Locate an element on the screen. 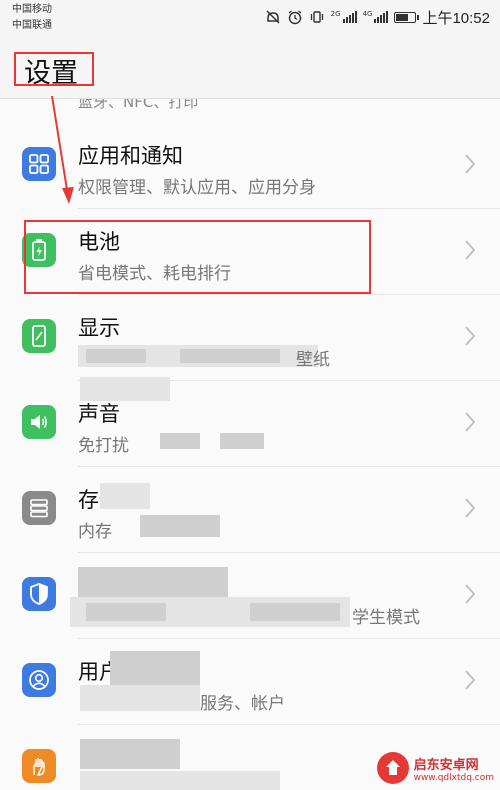 Image resolution: width=500 pixels, height=790 pixels. watermark-text: 启东安卓网 www.qdlxtdq.com is located at coordinates (454, 768).